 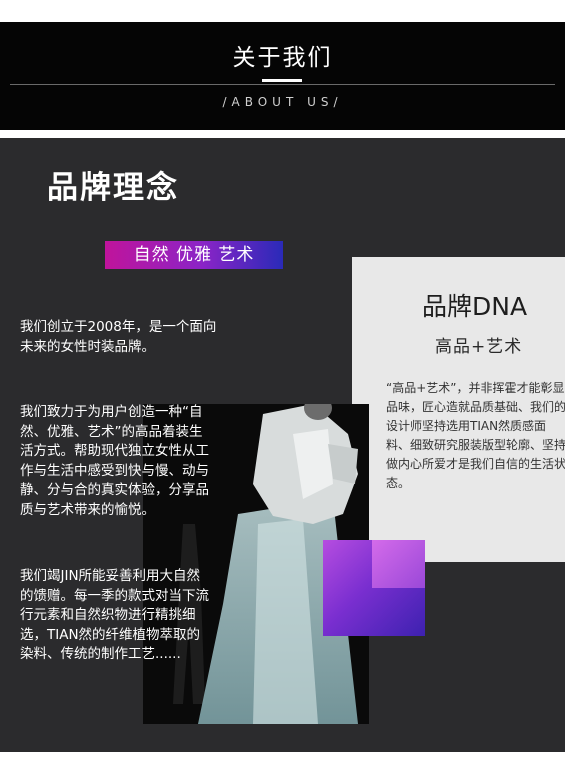 What do you see at coordinates (282, 756) in the screenshot?
I see `bottom-band` at bounding box center [282, 756].